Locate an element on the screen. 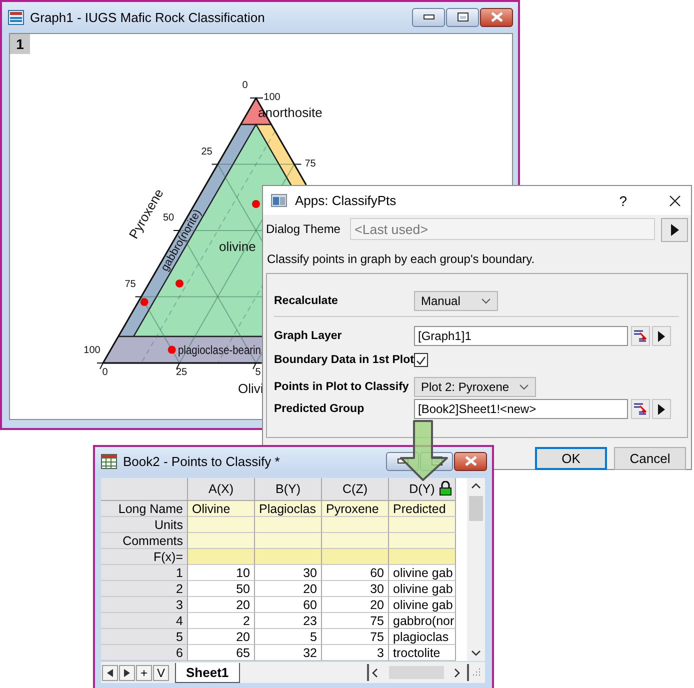  tick-label: 0 is located at coordinates (245, 85).